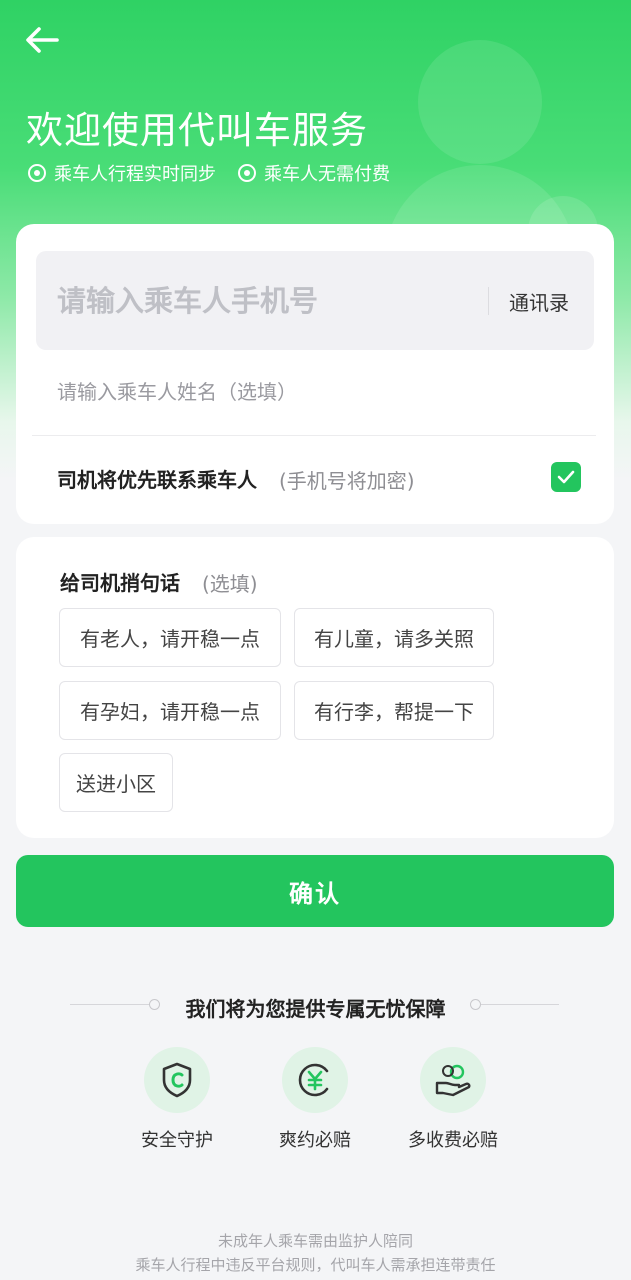 This screenshot has width=631, height=1280. What do you see at coordinates (315, 1265) in the screenshot?
I see `footer-note: 乘车人行程中违反平台规则，代叫车人需承担连带责任` at bounding box center [315, 1265].